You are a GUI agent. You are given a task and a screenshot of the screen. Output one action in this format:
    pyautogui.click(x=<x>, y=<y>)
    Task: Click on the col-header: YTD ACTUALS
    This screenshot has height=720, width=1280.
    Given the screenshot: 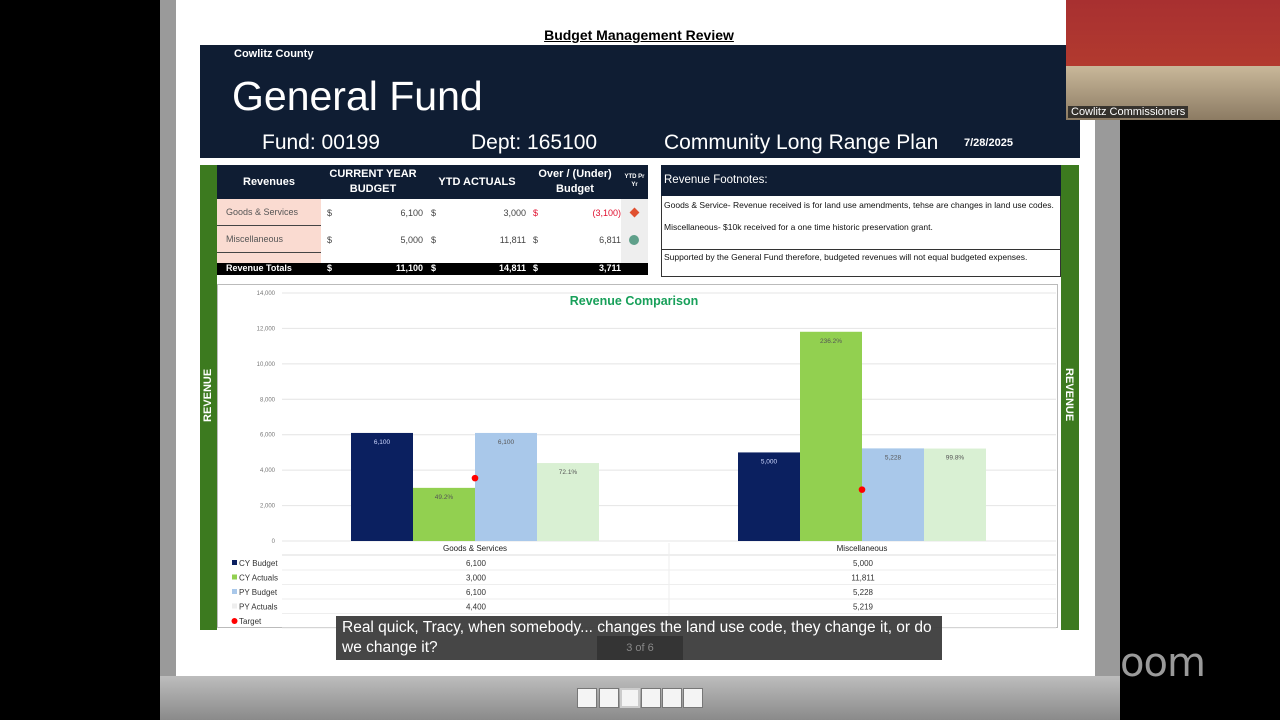 What is the action you would take?
    pyautogui.click(x=477, y=182)
    